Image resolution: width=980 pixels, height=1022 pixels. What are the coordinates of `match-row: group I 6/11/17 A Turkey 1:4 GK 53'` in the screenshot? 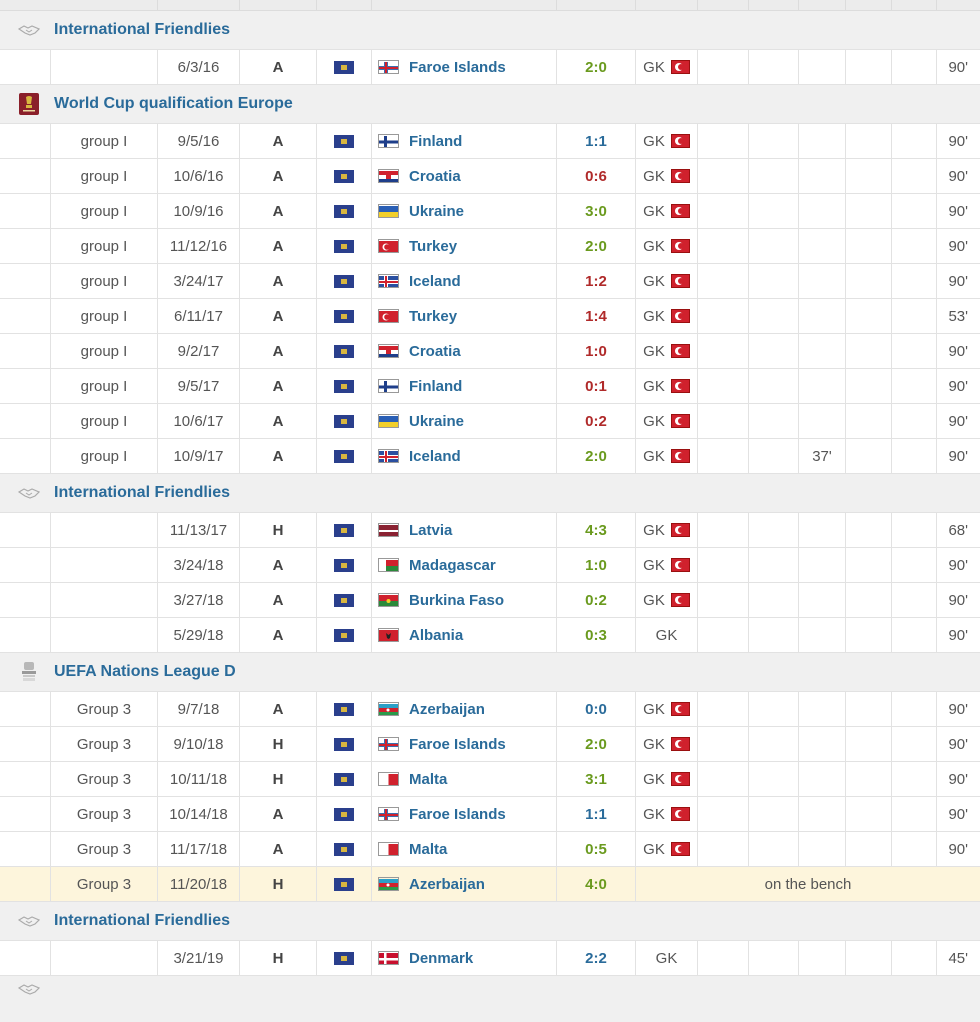 It's located at (490, 315).